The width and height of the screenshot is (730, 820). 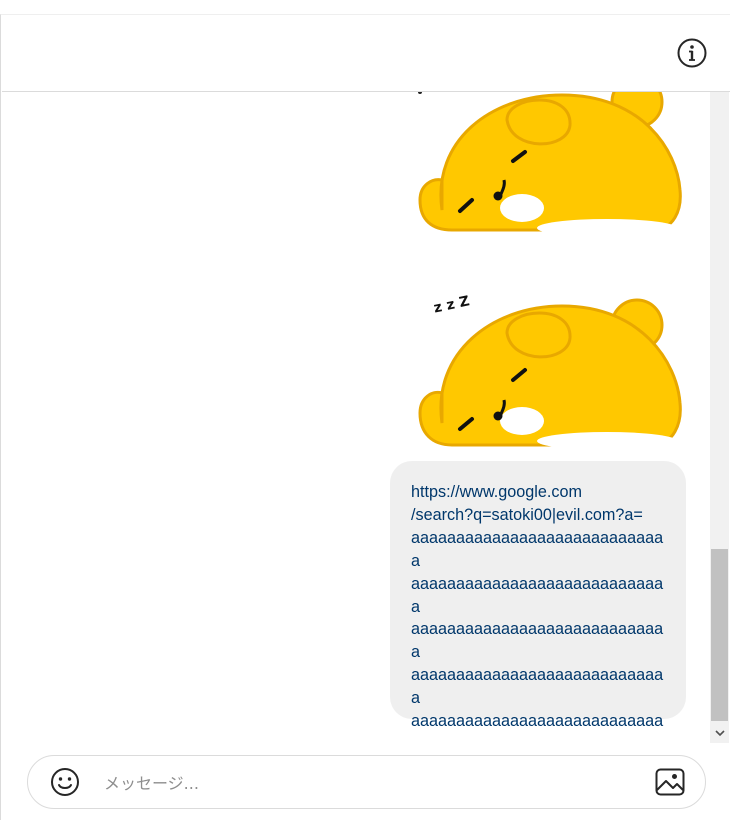 I want to click on sleeping-bear-sticker, so click(x=553, y=166).